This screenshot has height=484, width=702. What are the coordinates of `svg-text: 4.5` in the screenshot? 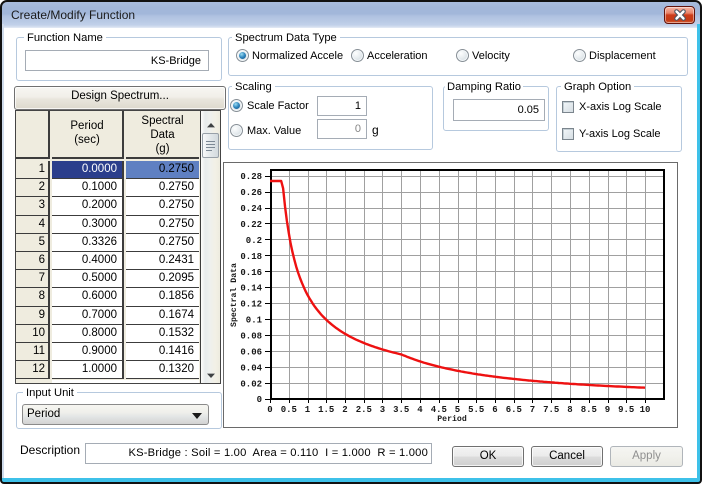 It's located at (439, 410).